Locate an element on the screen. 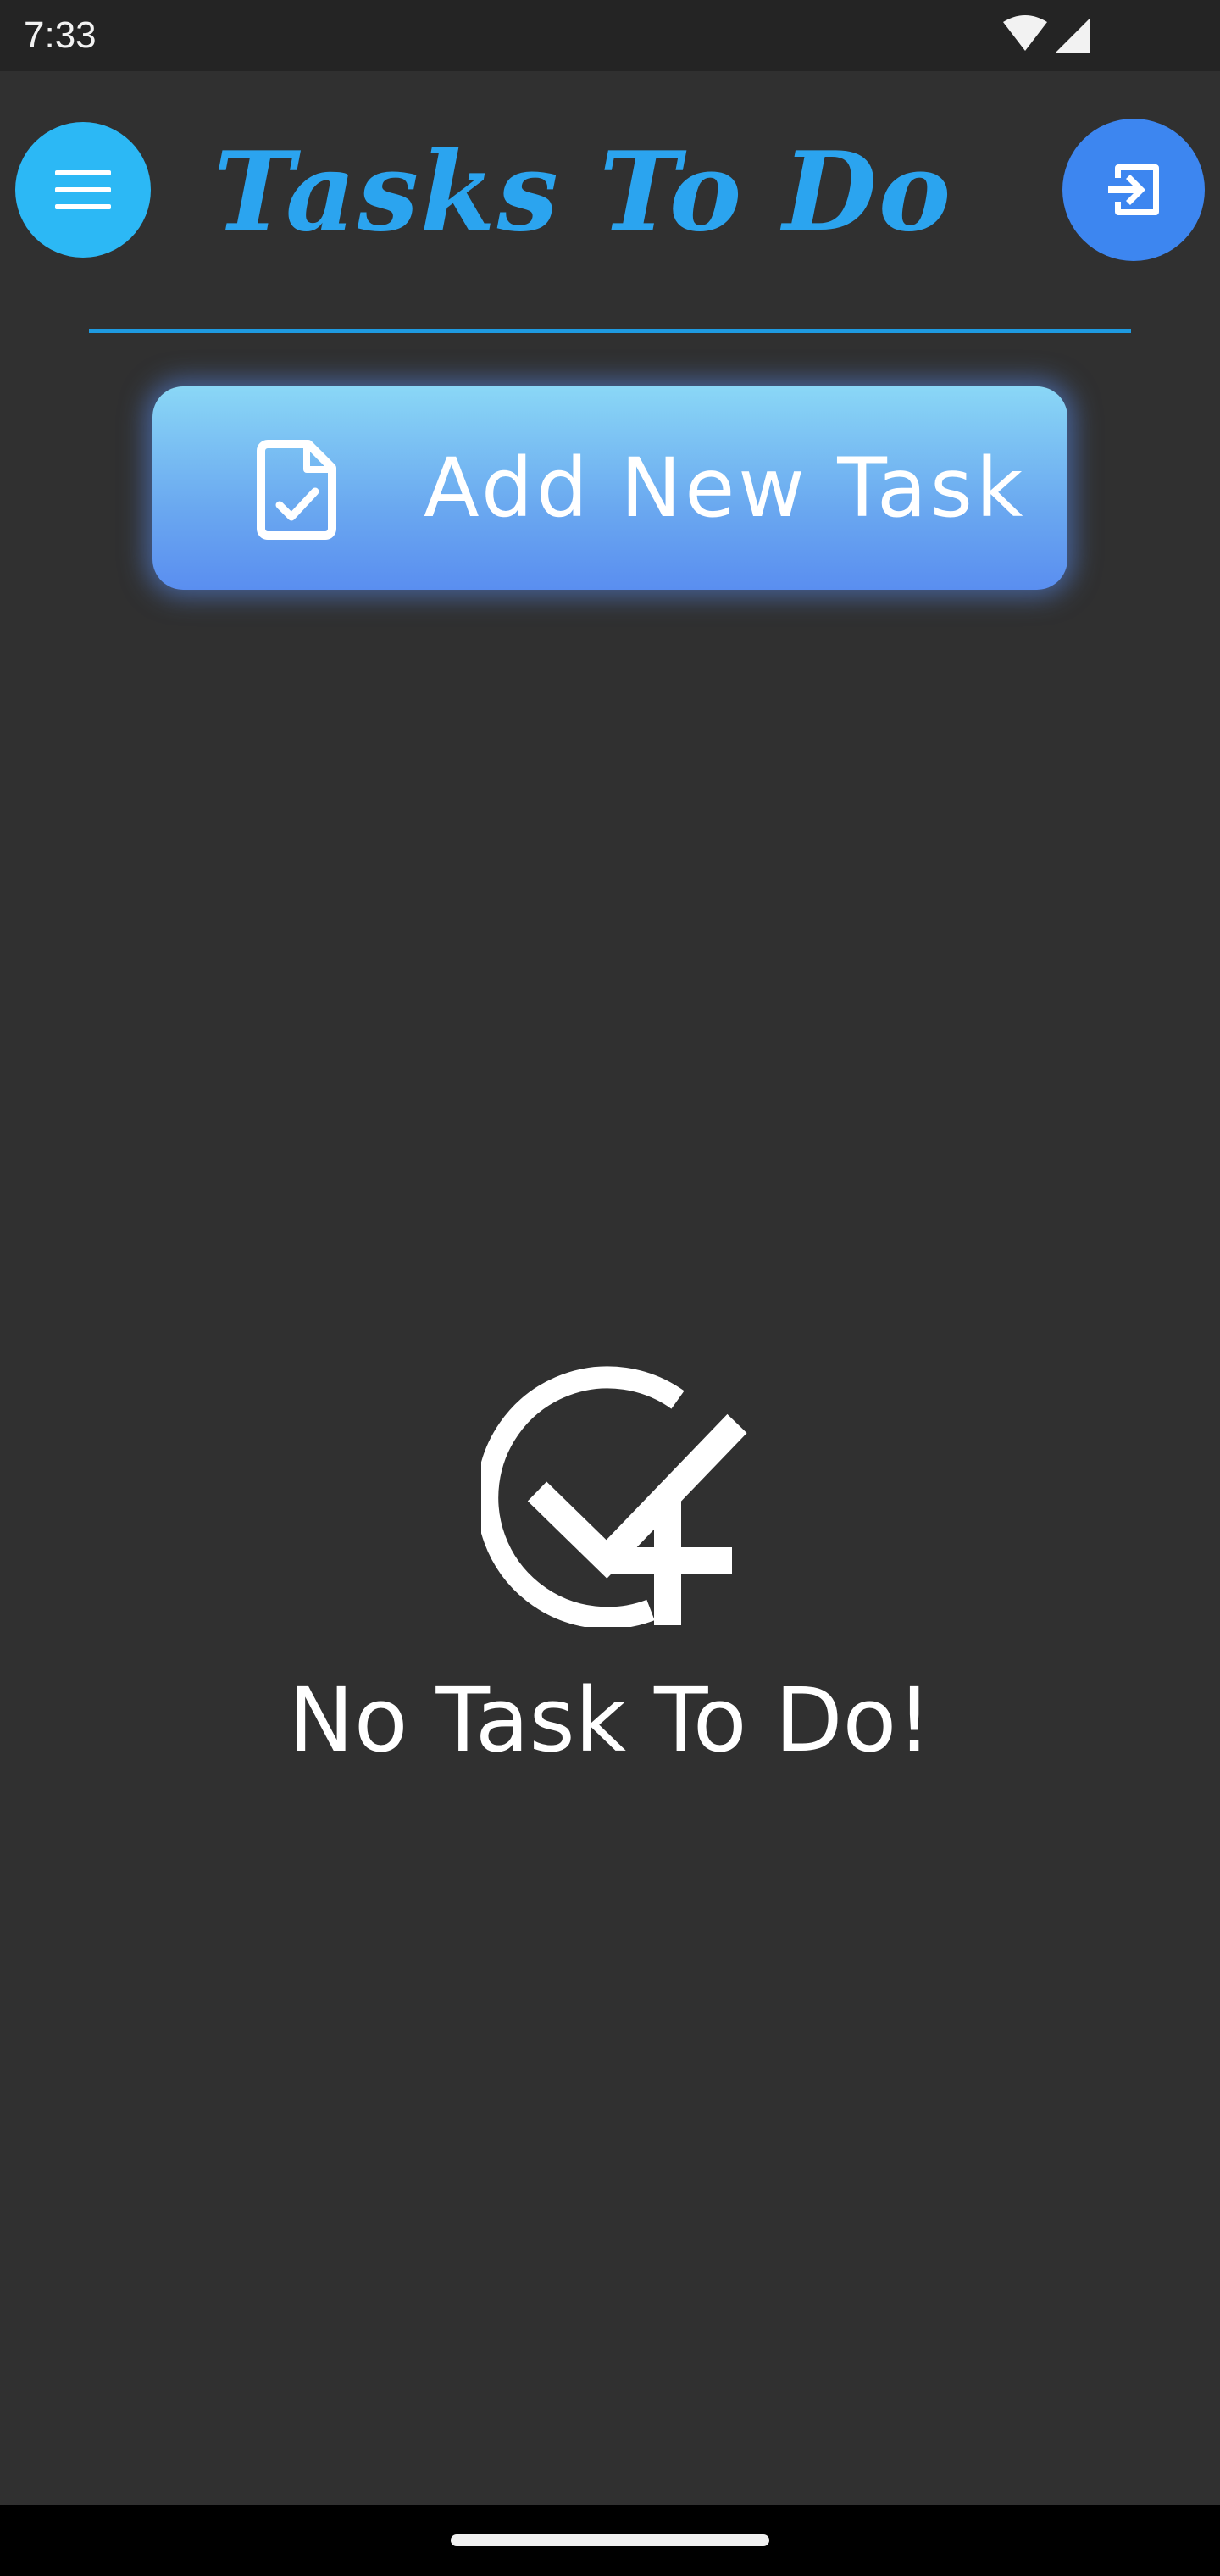 Image resolution: width=1220 pixels, height=2576 pixels. menu-button is located at coordinates (83, 190).